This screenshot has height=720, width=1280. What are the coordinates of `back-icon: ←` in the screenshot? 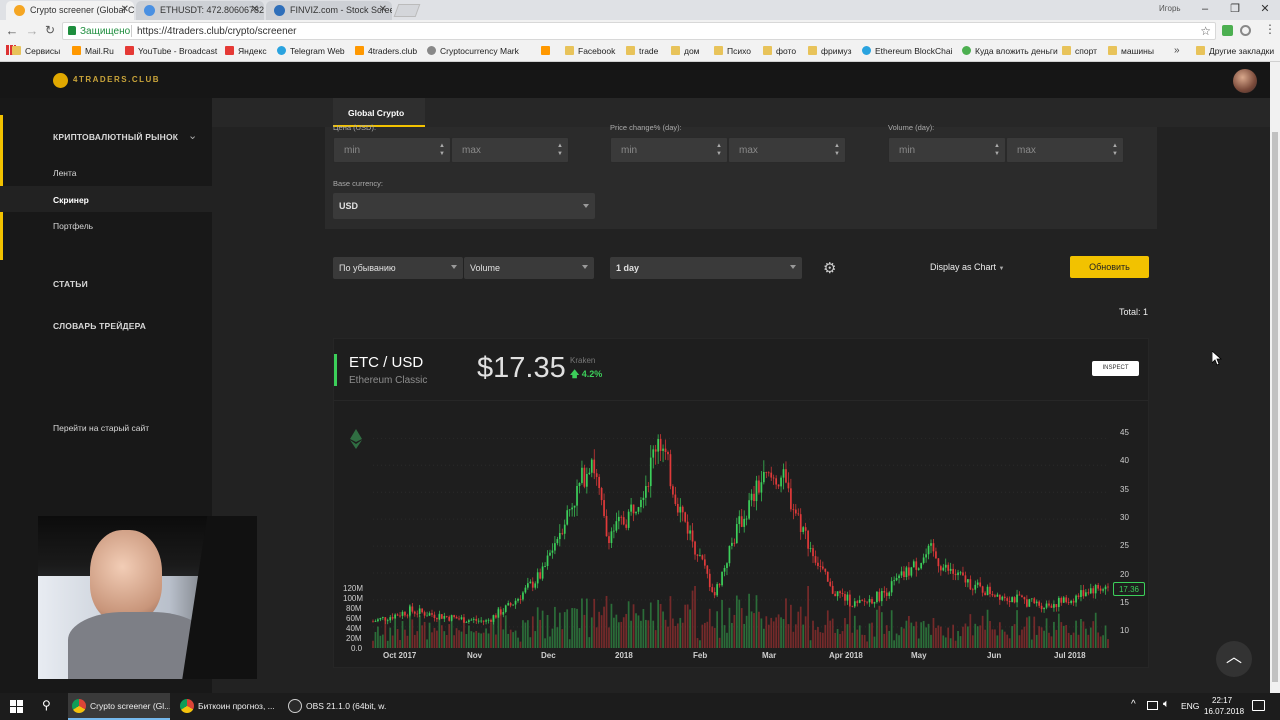 It's located at (12, 30).